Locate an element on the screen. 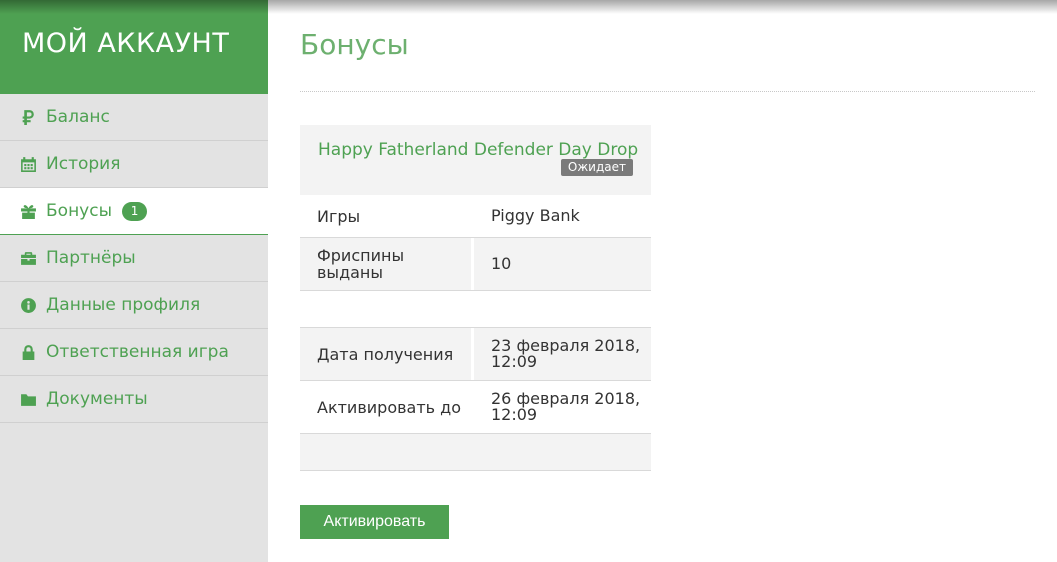  bonus-row-activate-until: Активировать до 26 февраля 2018, 12:09 is located at coordinates (475, 407).